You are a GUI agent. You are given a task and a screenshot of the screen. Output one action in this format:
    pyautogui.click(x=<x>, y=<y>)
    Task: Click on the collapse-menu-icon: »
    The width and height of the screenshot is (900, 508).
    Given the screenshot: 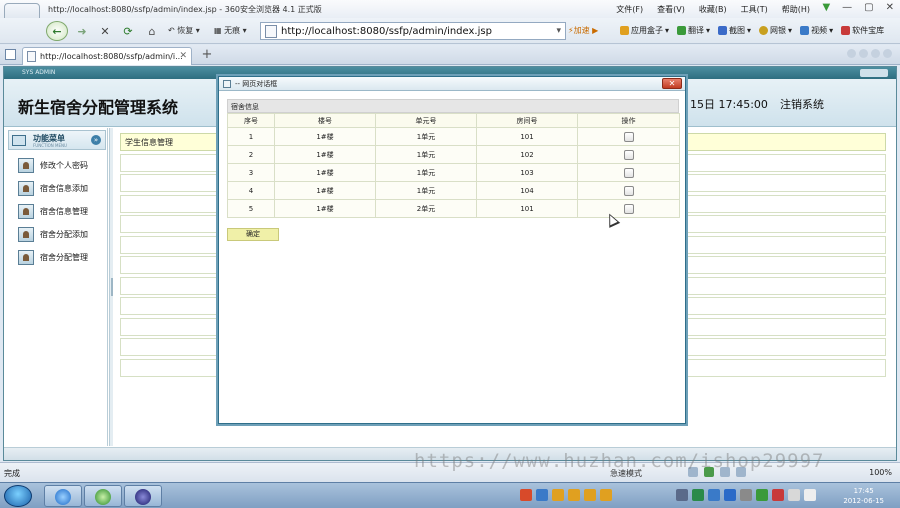 What is the action you would take?
    pyautogui.click(x=96, y=140)
    